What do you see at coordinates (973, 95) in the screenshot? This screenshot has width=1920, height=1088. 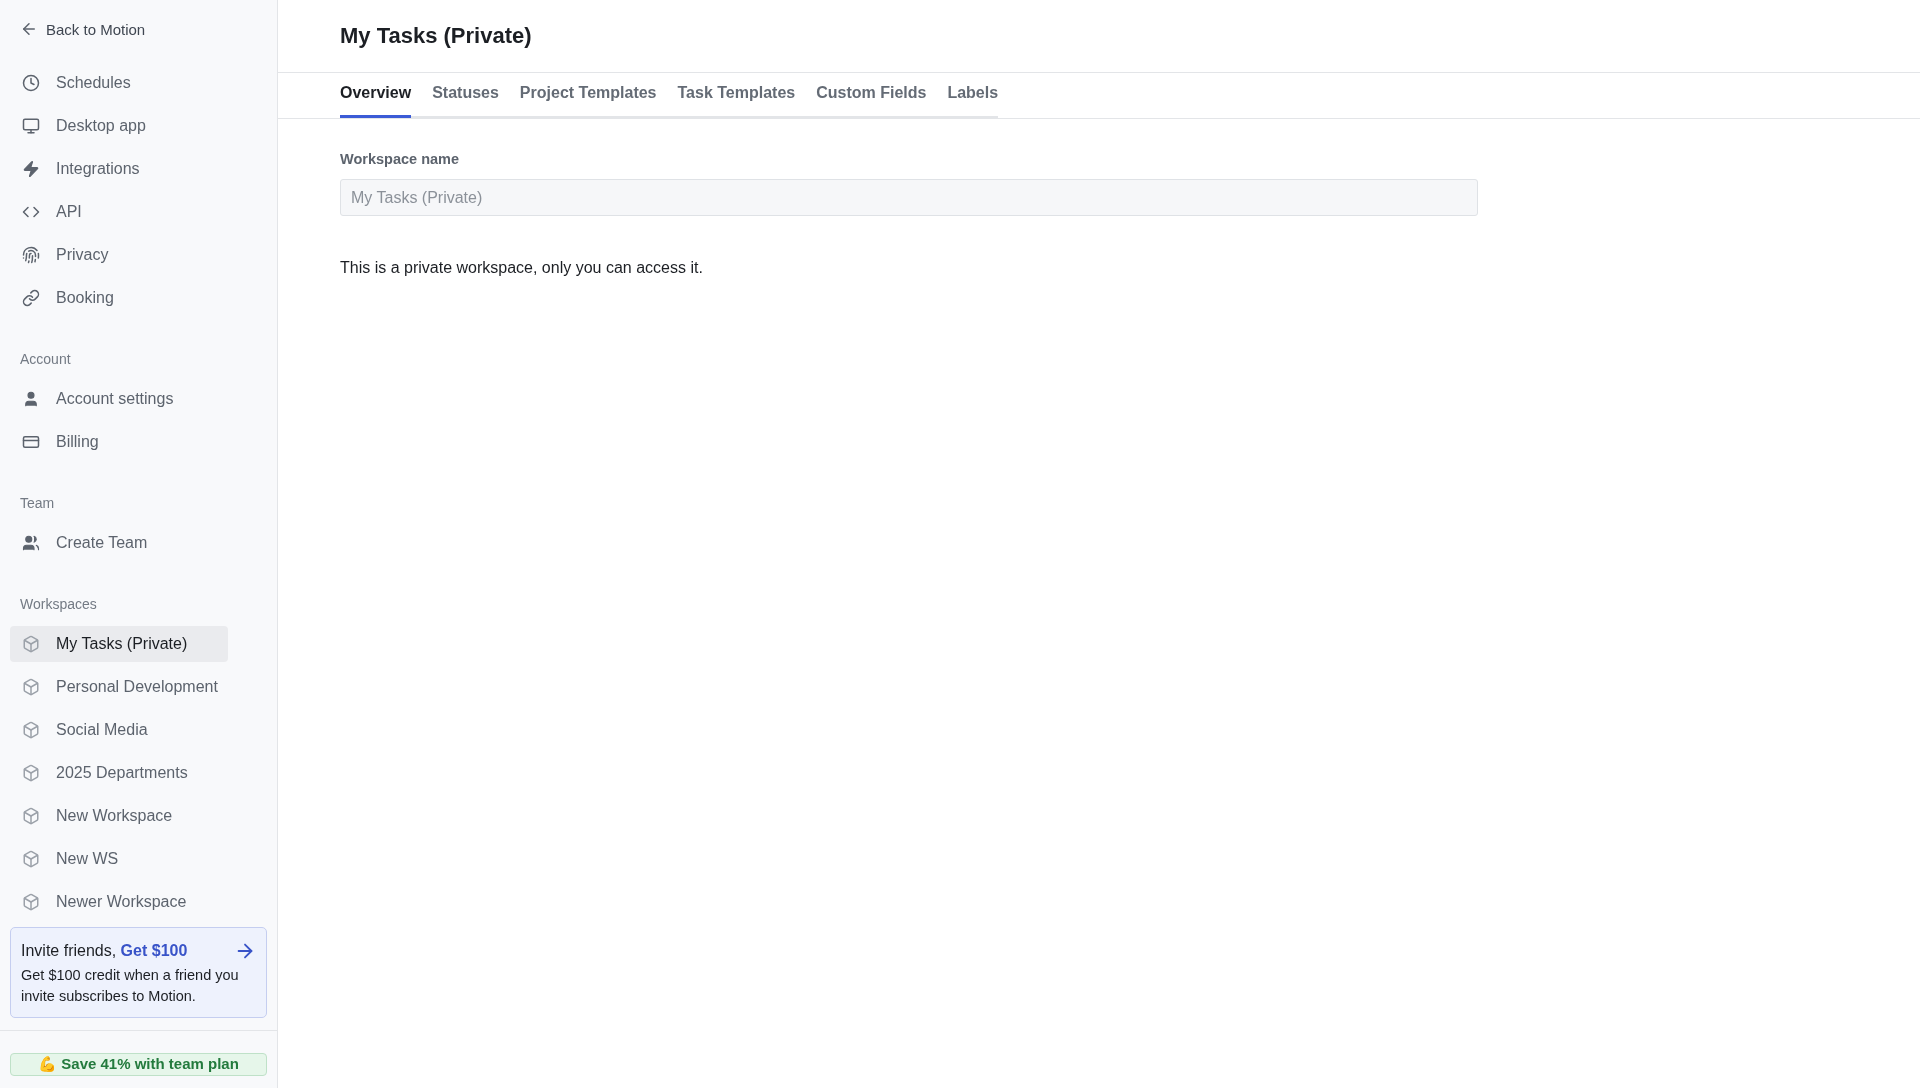 I see `tab: Labels` at bounding box center [973, 95].